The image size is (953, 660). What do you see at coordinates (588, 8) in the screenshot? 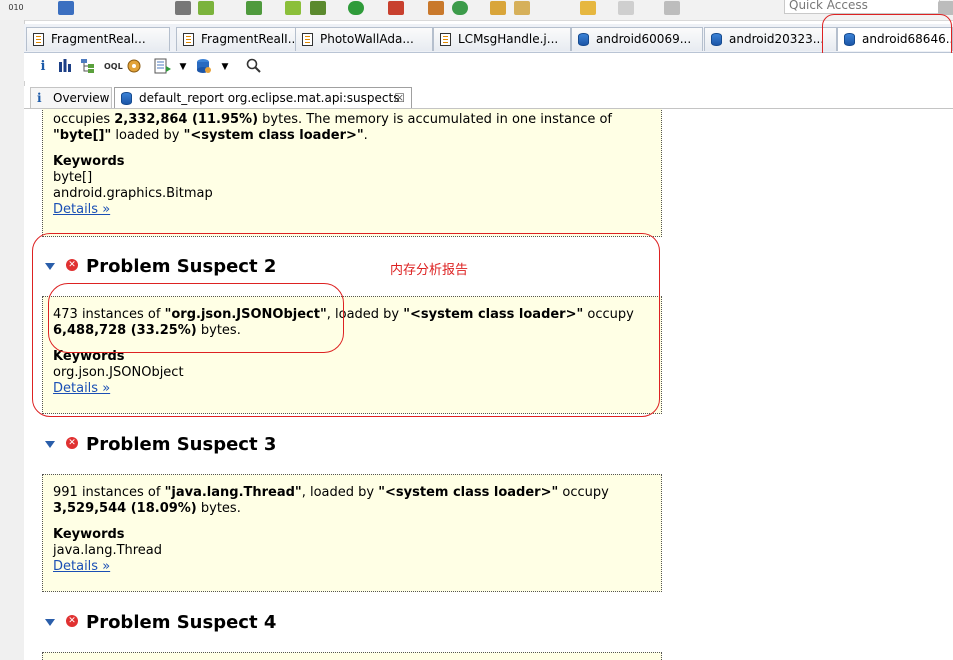
I see `back-arrow-icon` at bounding box center [588, 8].